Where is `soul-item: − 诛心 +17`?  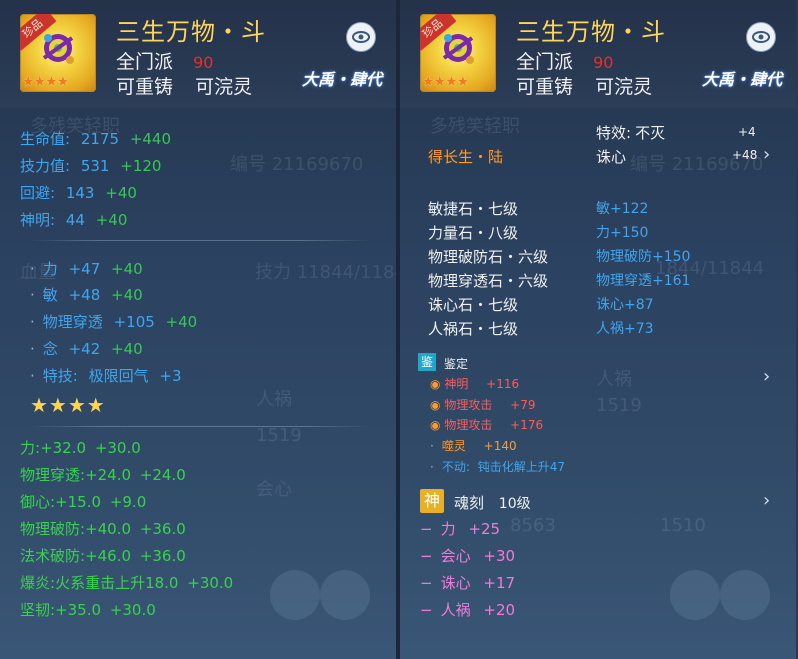 soul-item: − 诛心 +17 is located at coordinates (468, 583).